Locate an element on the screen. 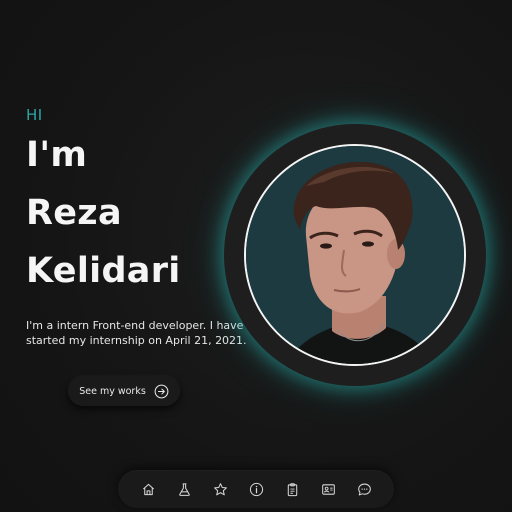 Image resolution: width=512 pixels, height=512 pixels. greeting-text: HI is located at coordinates (34, 115).